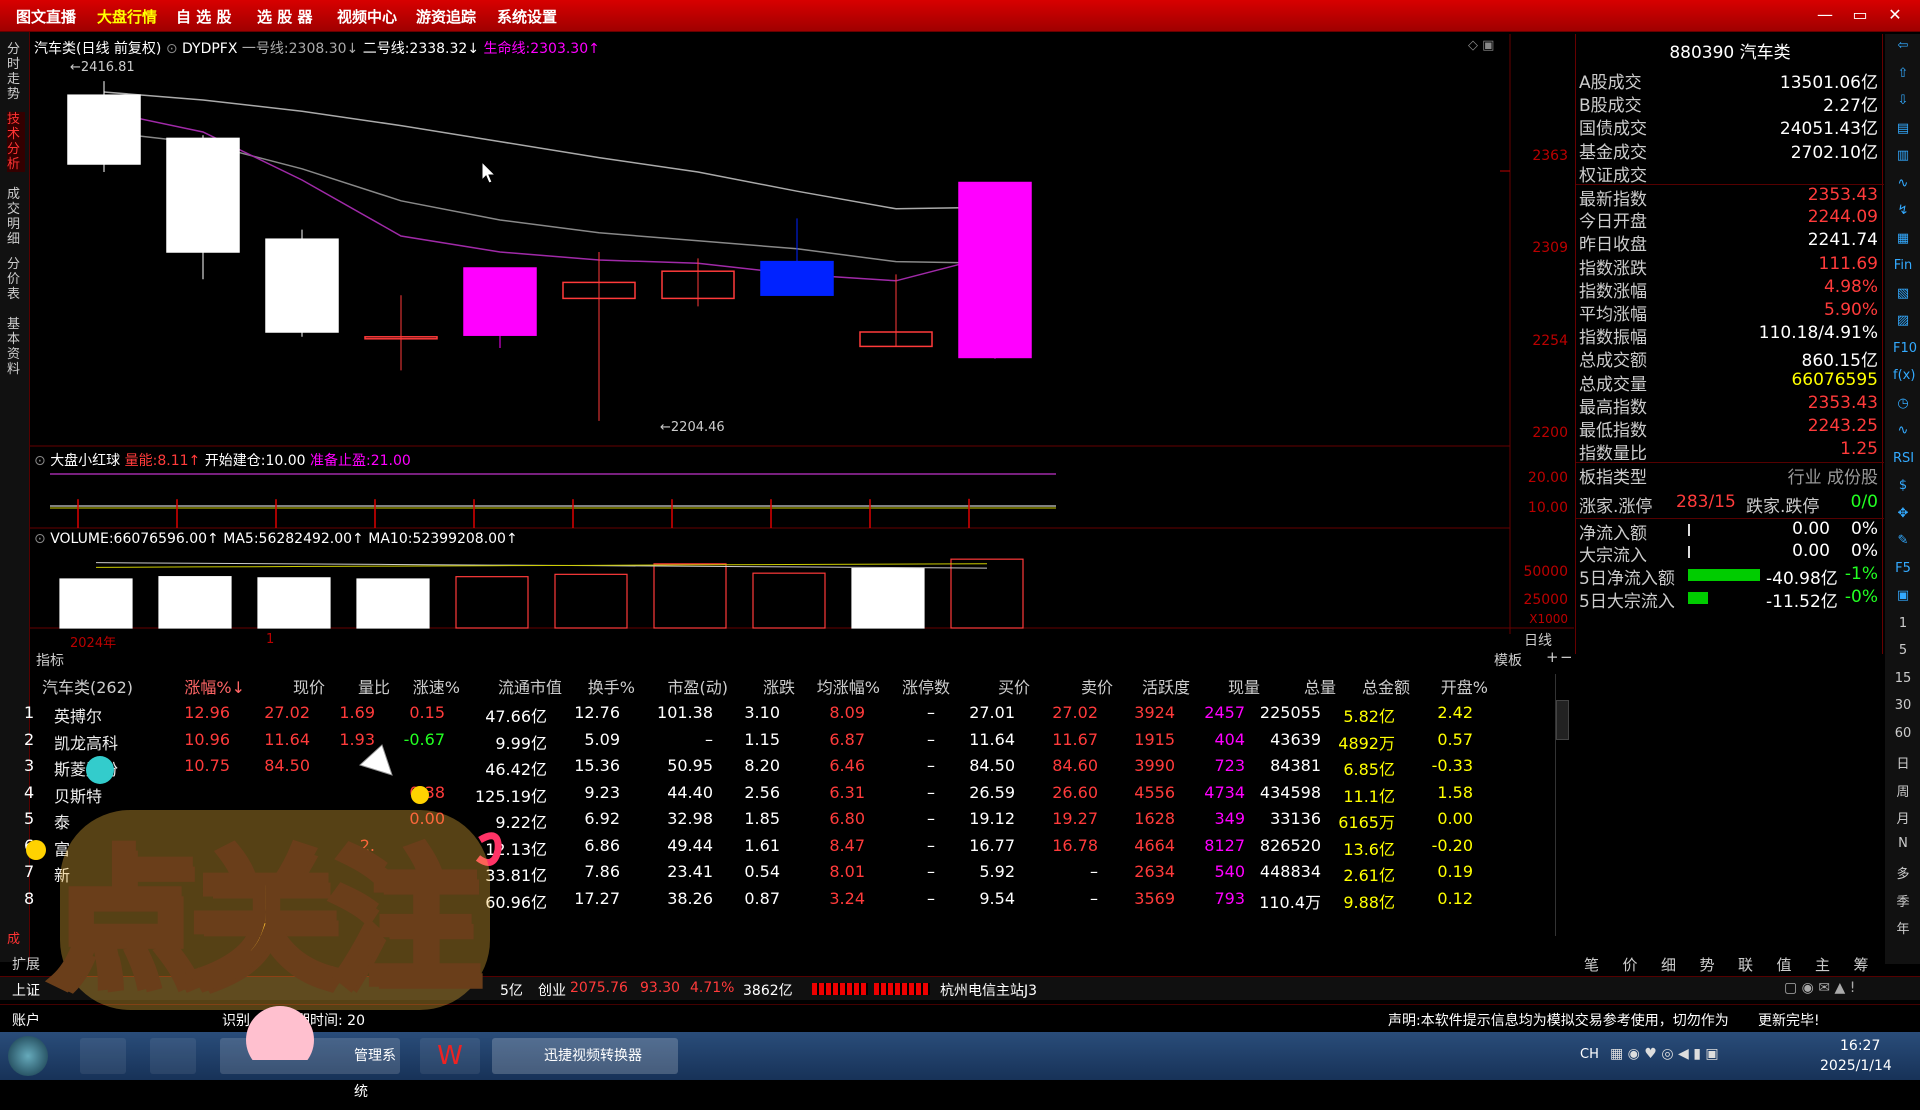  What do you see at coordinates (1097, 686) in the screenshot?
I see `column-header: 卖价` at bounding box center [1097, 686].